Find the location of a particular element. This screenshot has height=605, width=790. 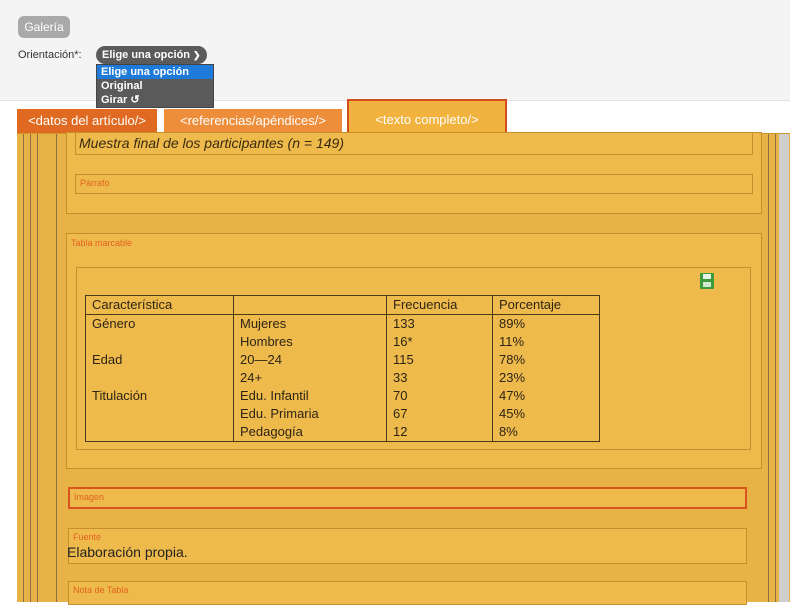

tab-article-data: <datos del artículo/> is located at coordinates (87, 121).